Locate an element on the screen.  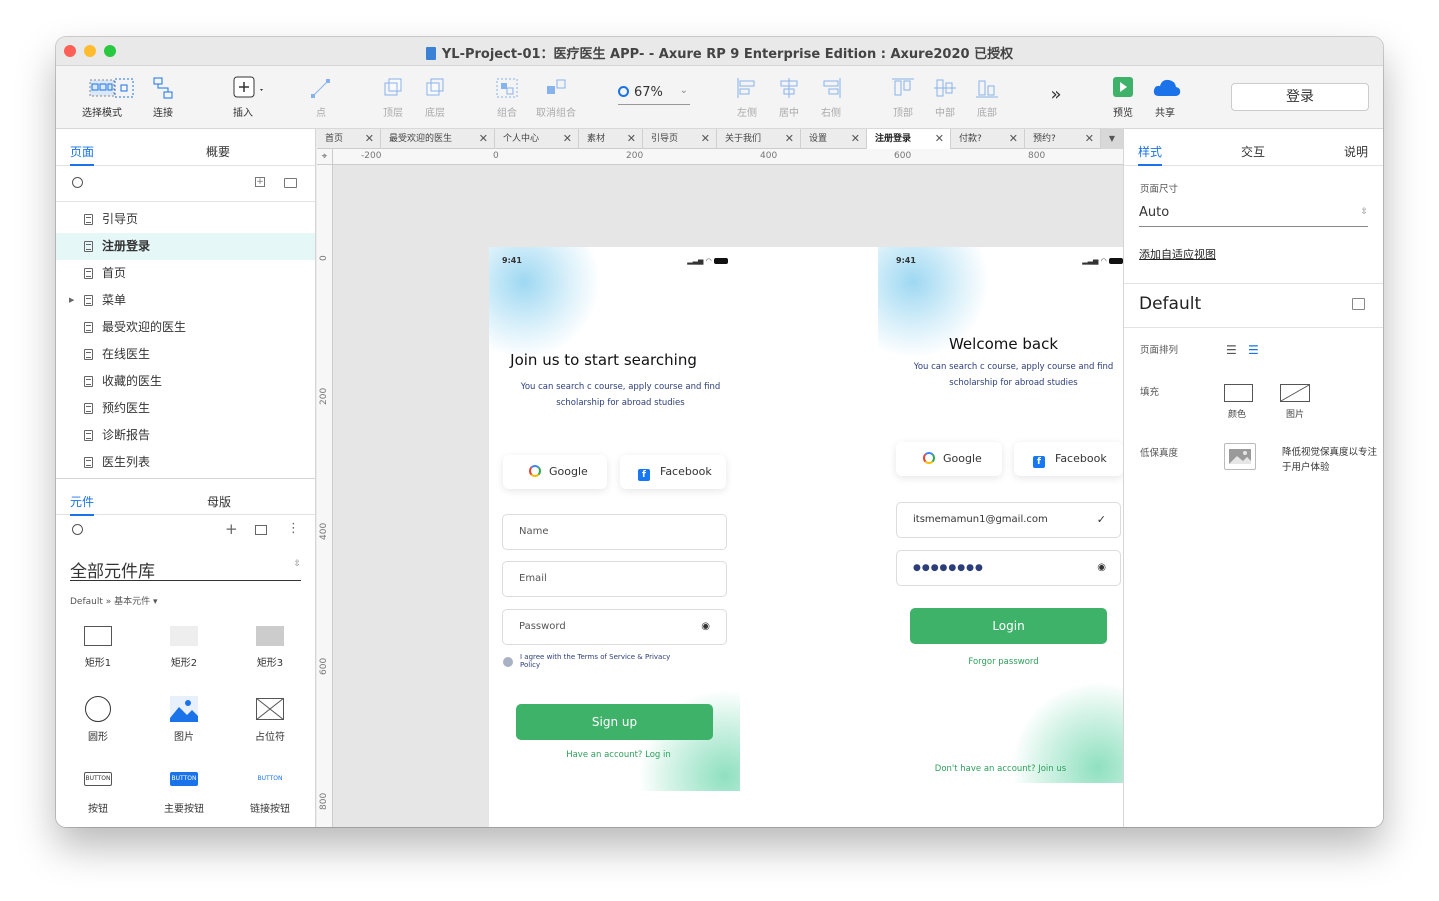
doc-tab: 付款? ✕ is located at coordinates (988, 139).